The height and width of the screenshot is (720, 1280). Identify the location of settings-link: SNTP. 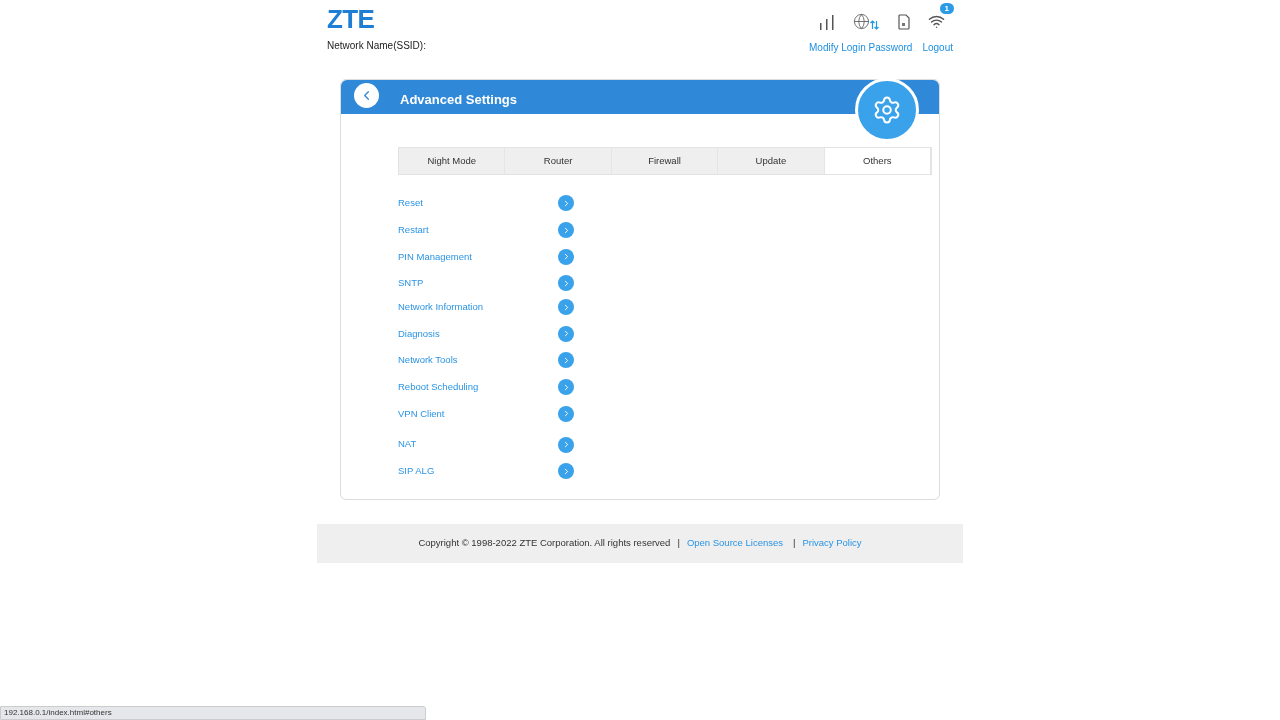
(411, 283).